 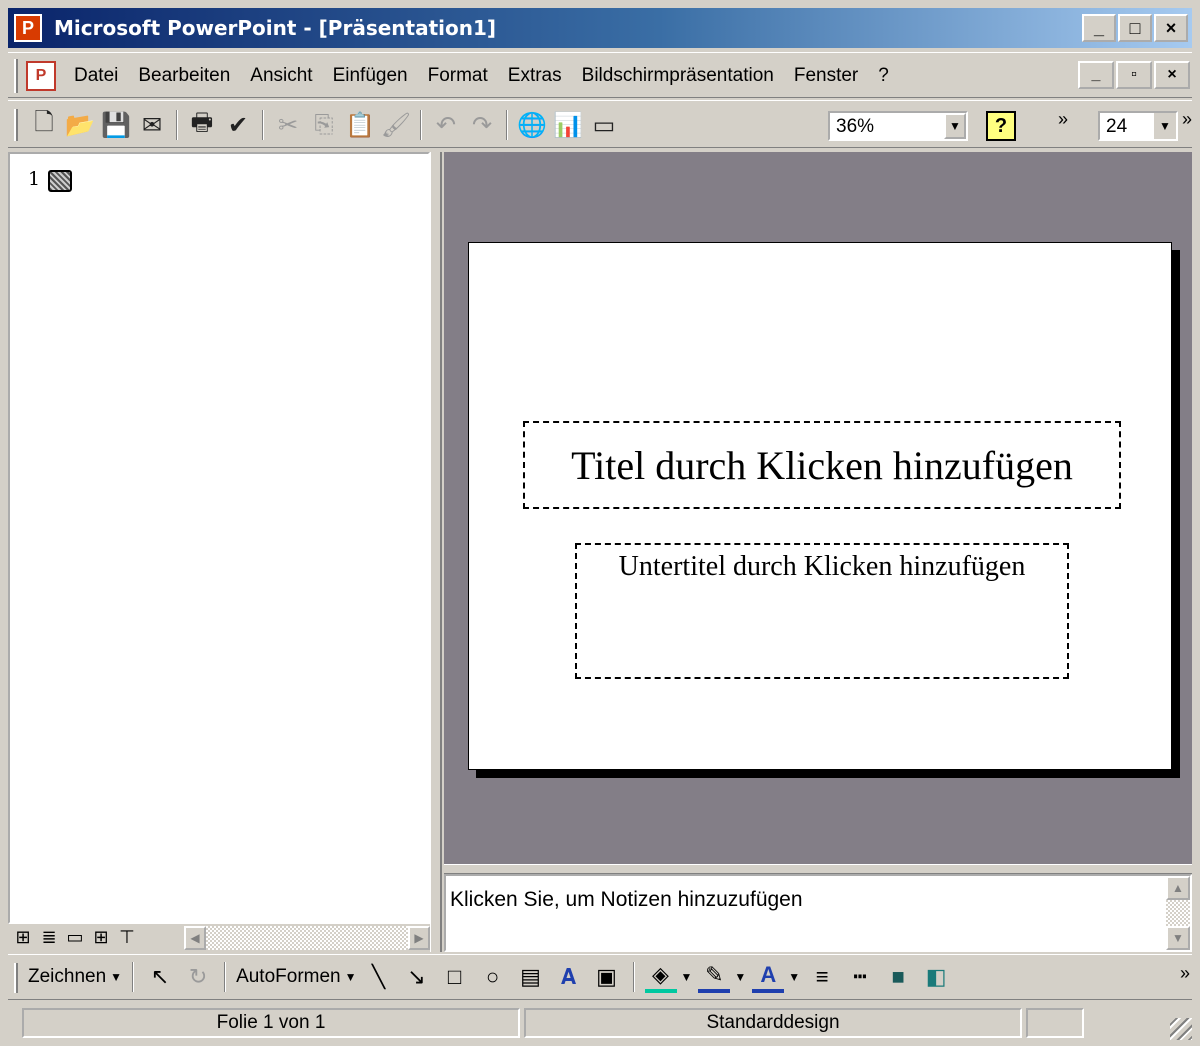 I want to click on rectangle-icon: □, so click(x=455, y=977).